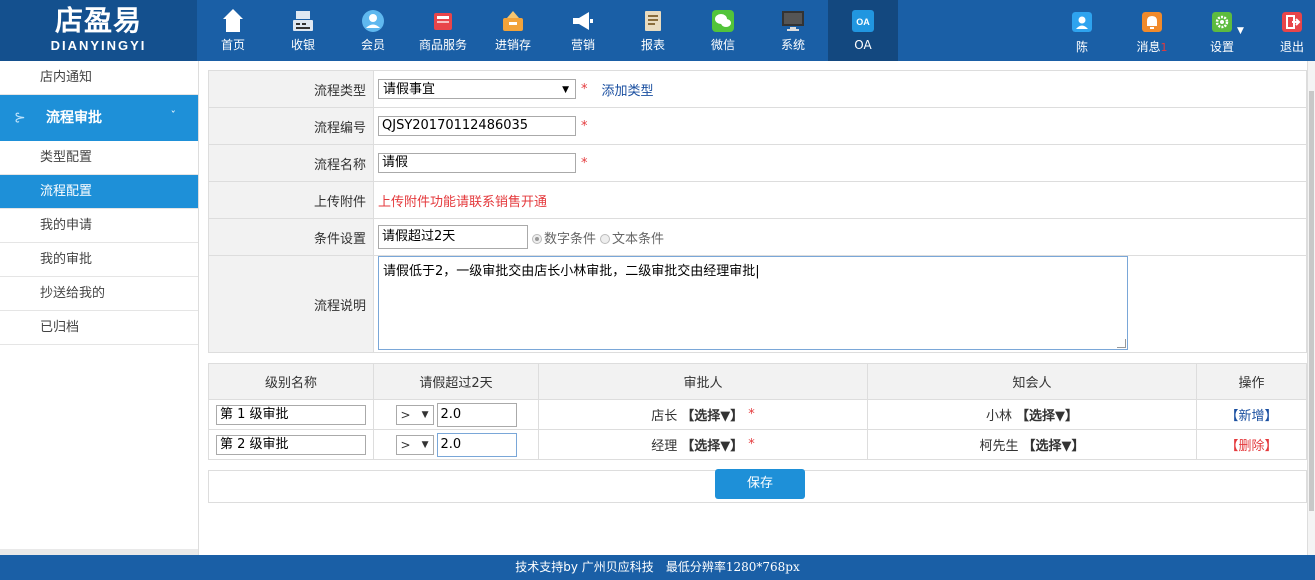 The image size is (1315, 580). What do you see at coordinates (570, 239) in the screenshot?
I see `radio-numeric-label: 数字条件` at bounding box center [570, 239].